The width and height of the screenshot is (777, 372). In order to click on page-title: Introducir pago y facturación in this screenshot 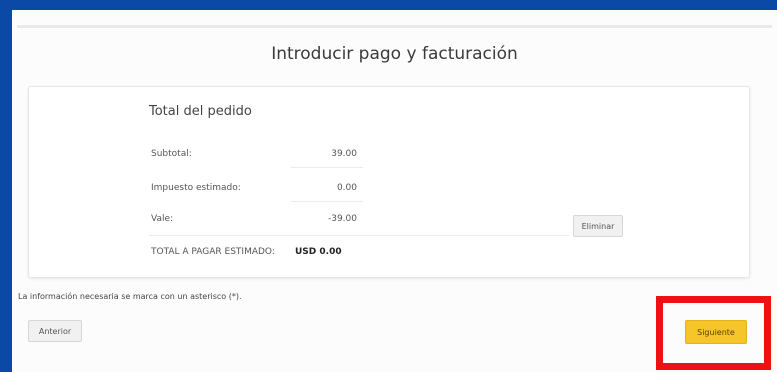, I will do `click(394, 54)`.